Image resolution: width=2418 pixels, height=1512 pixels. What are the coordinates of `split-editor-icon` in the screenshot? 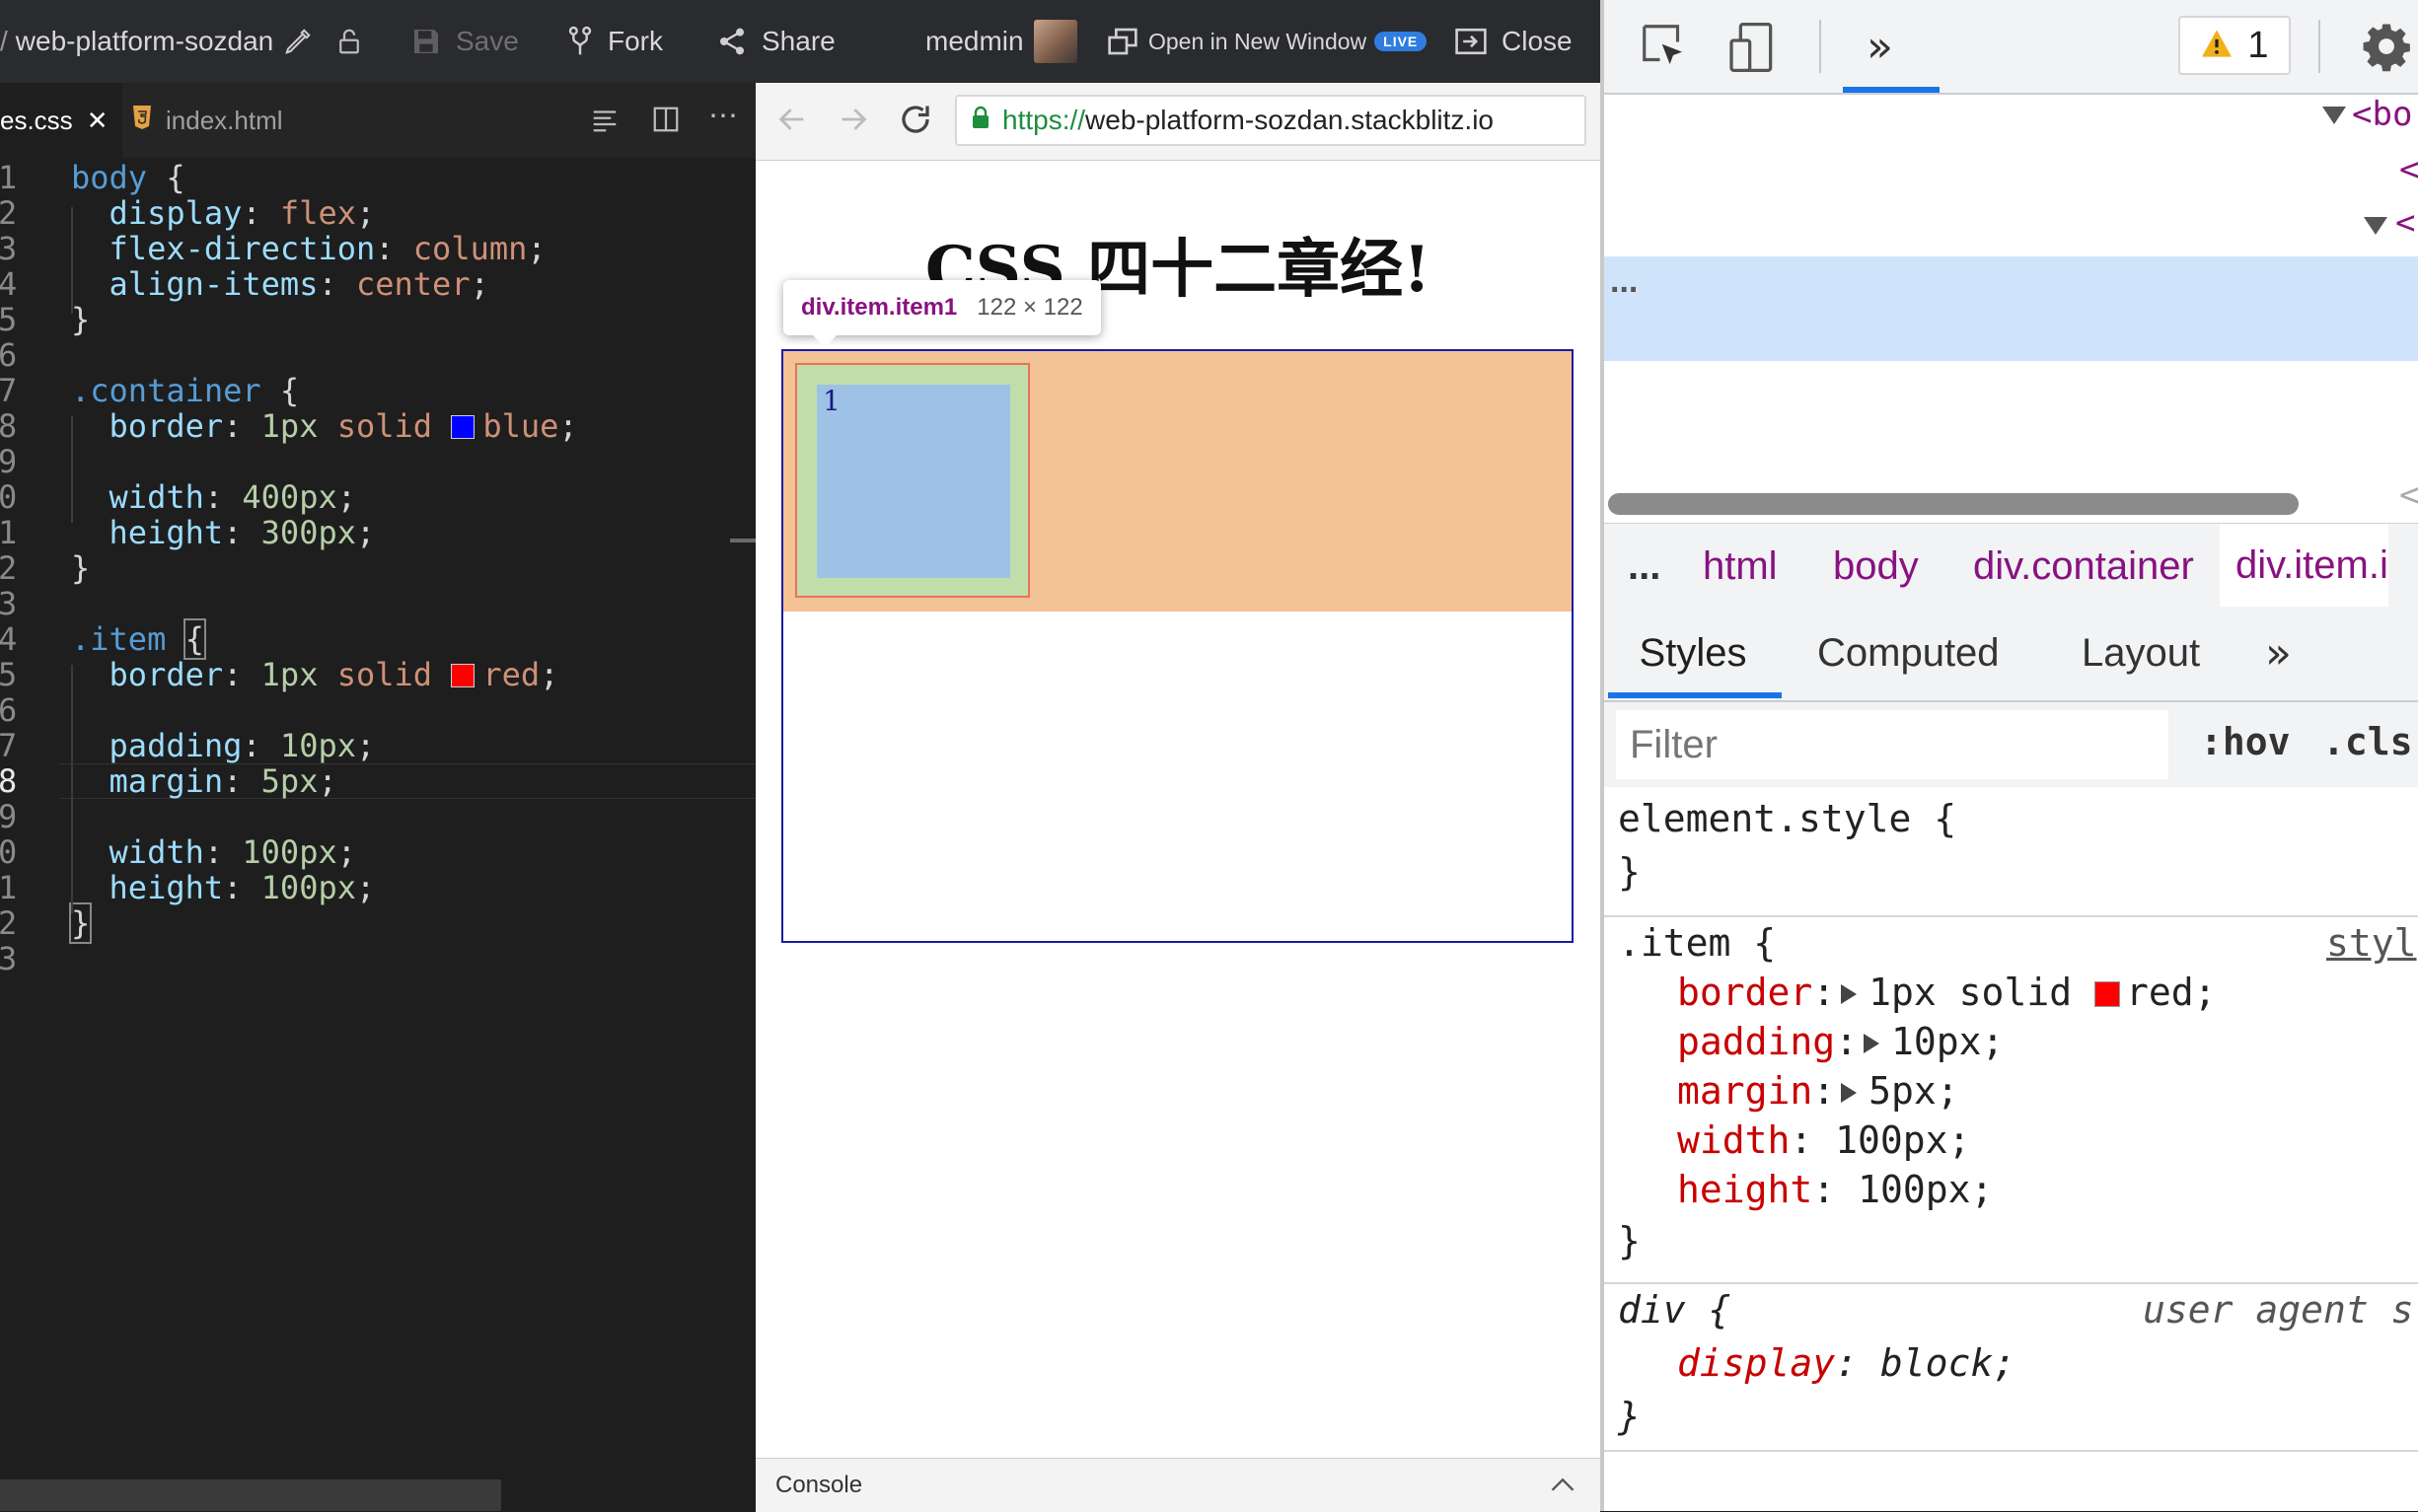 It's located at (666, 122).